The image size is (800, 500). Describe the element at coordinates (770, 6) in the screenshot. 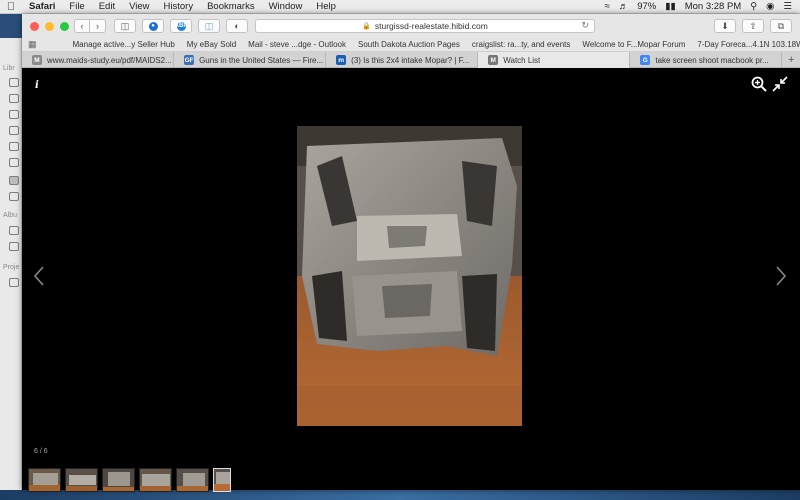

I see `siri-icon: ◉` at that location.